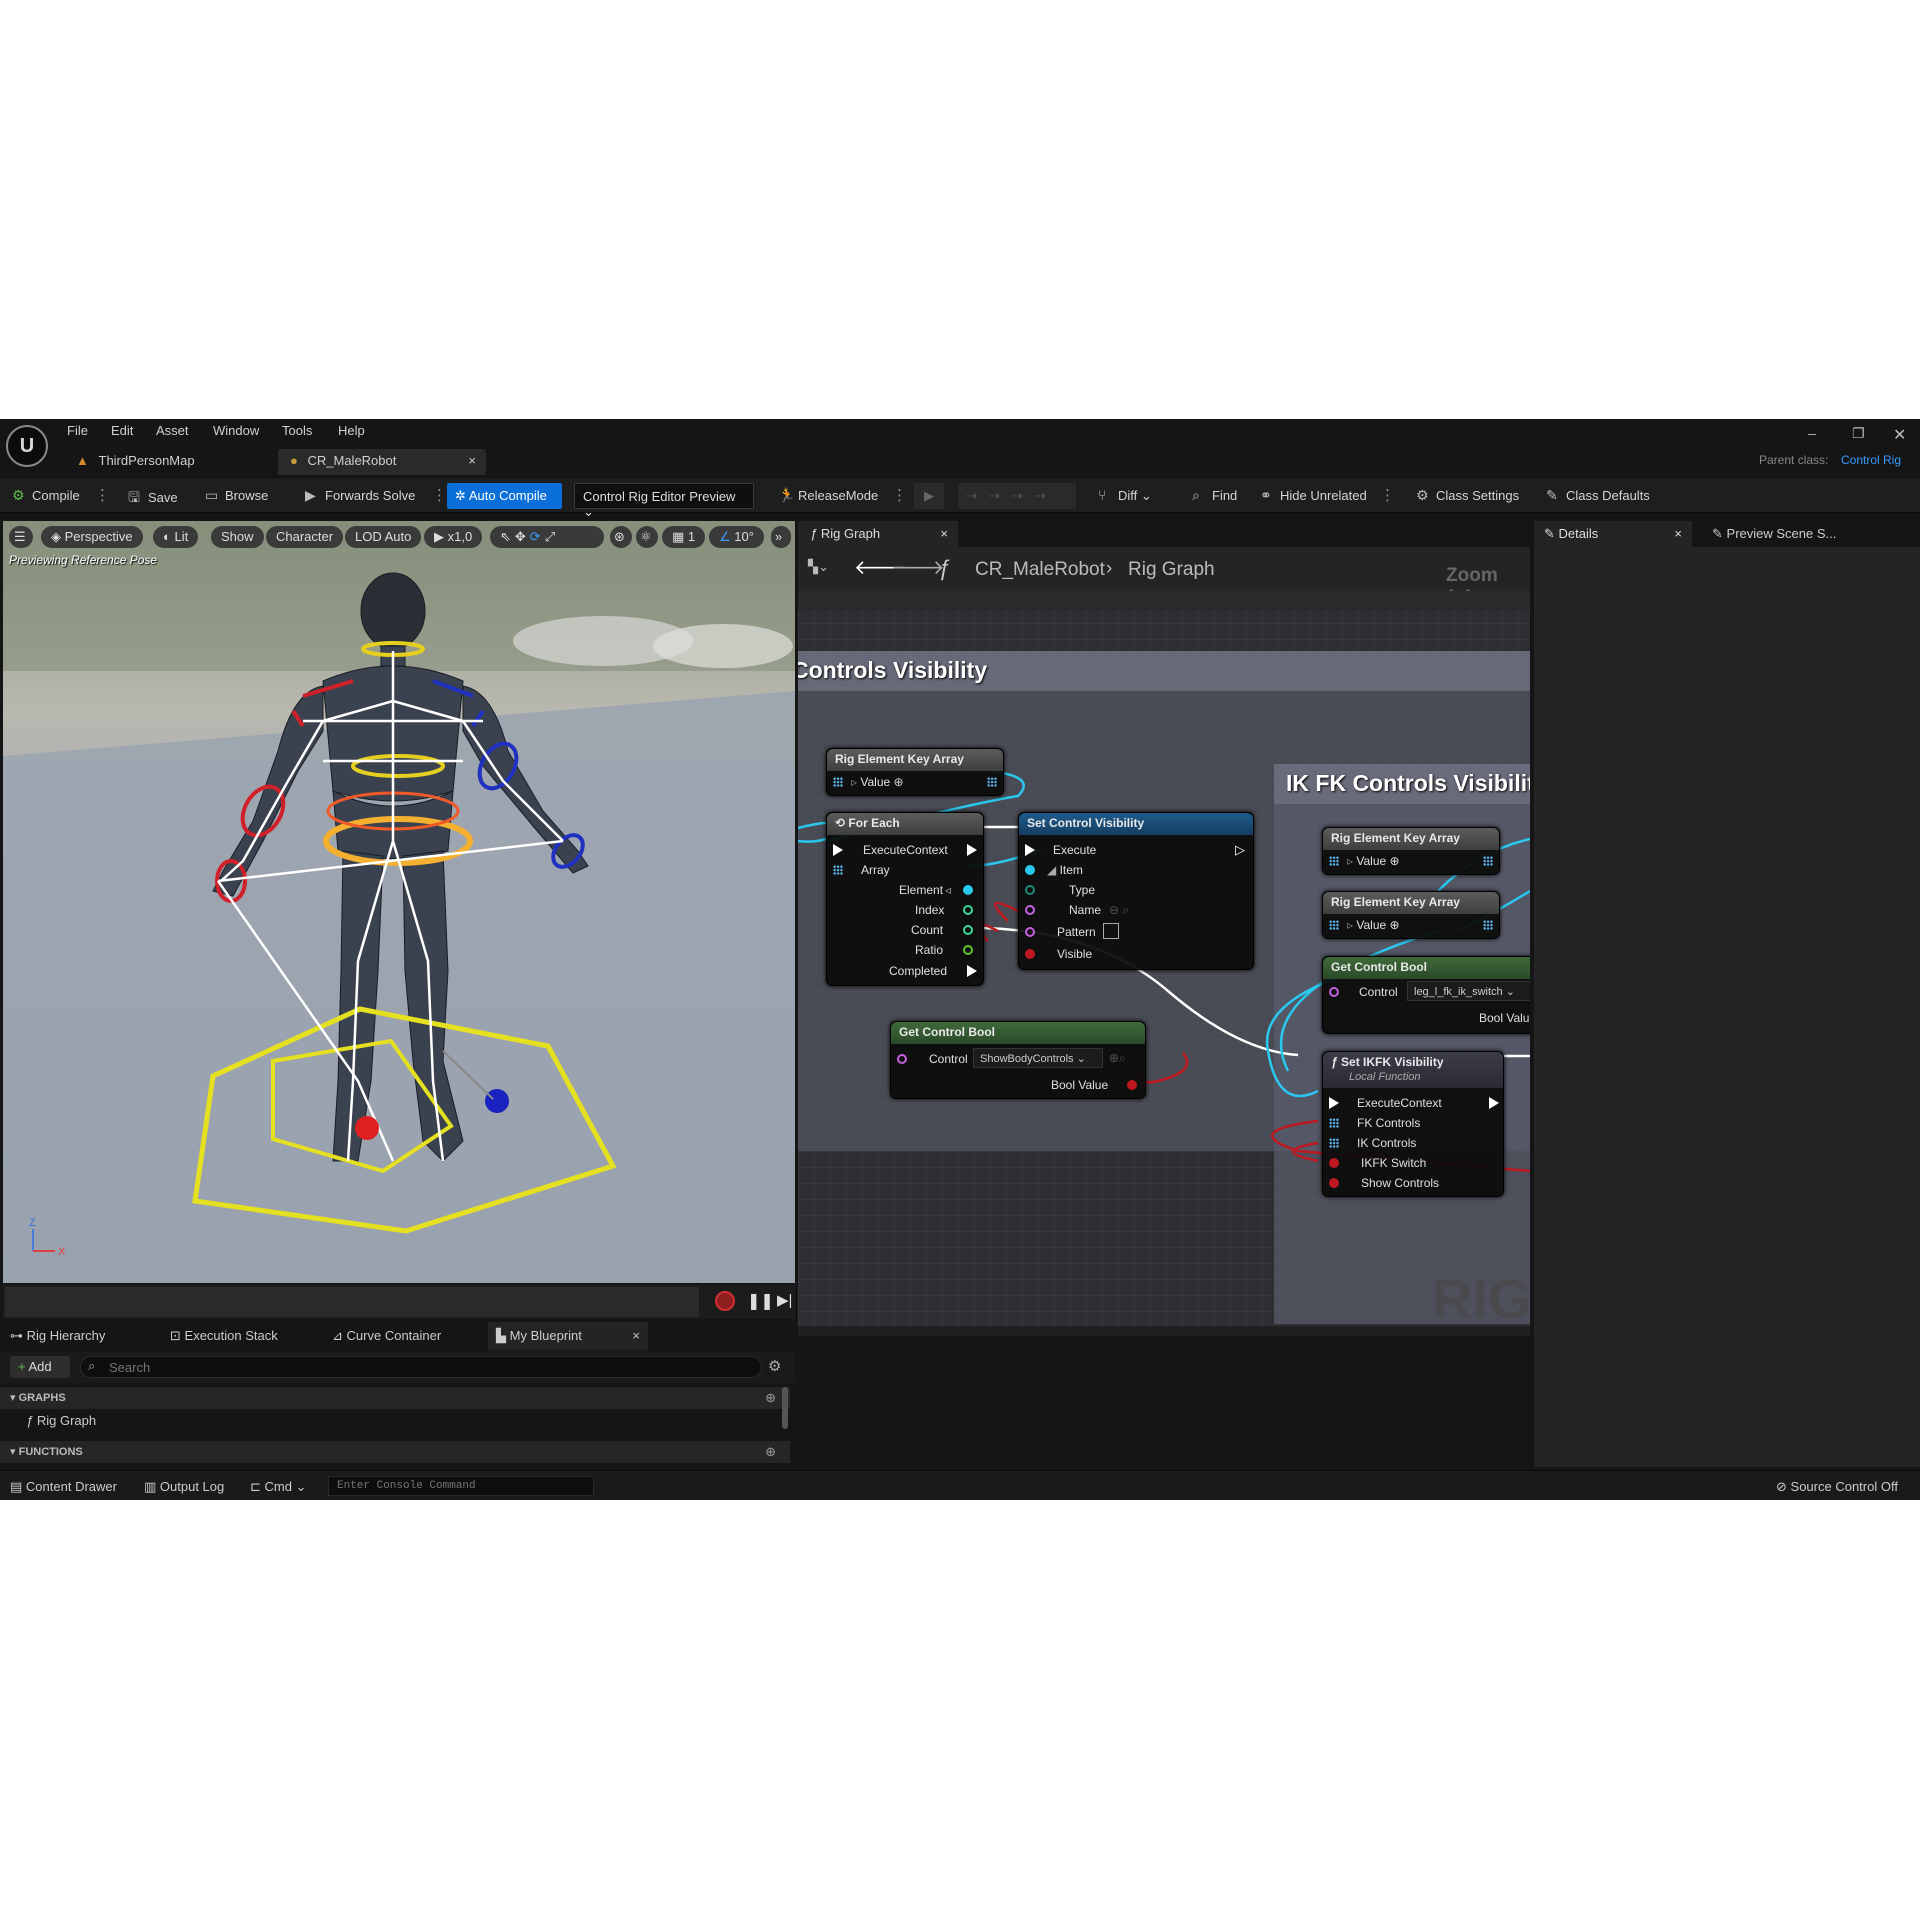 The image size is (1920, 1920). What do you see at coordinates (453, 537) in the screenshot?
I see `playback-speed-button: ▶ x1,0` at bounding box center [453, 537].